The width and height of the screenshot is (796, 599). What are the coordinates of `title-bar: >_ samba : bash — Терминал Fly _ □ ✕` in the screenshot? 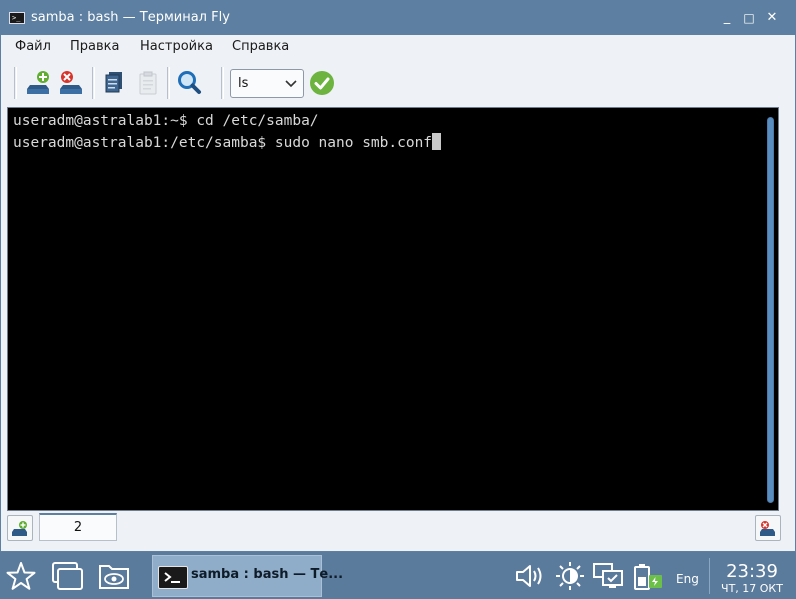 It's located at (398, 18).